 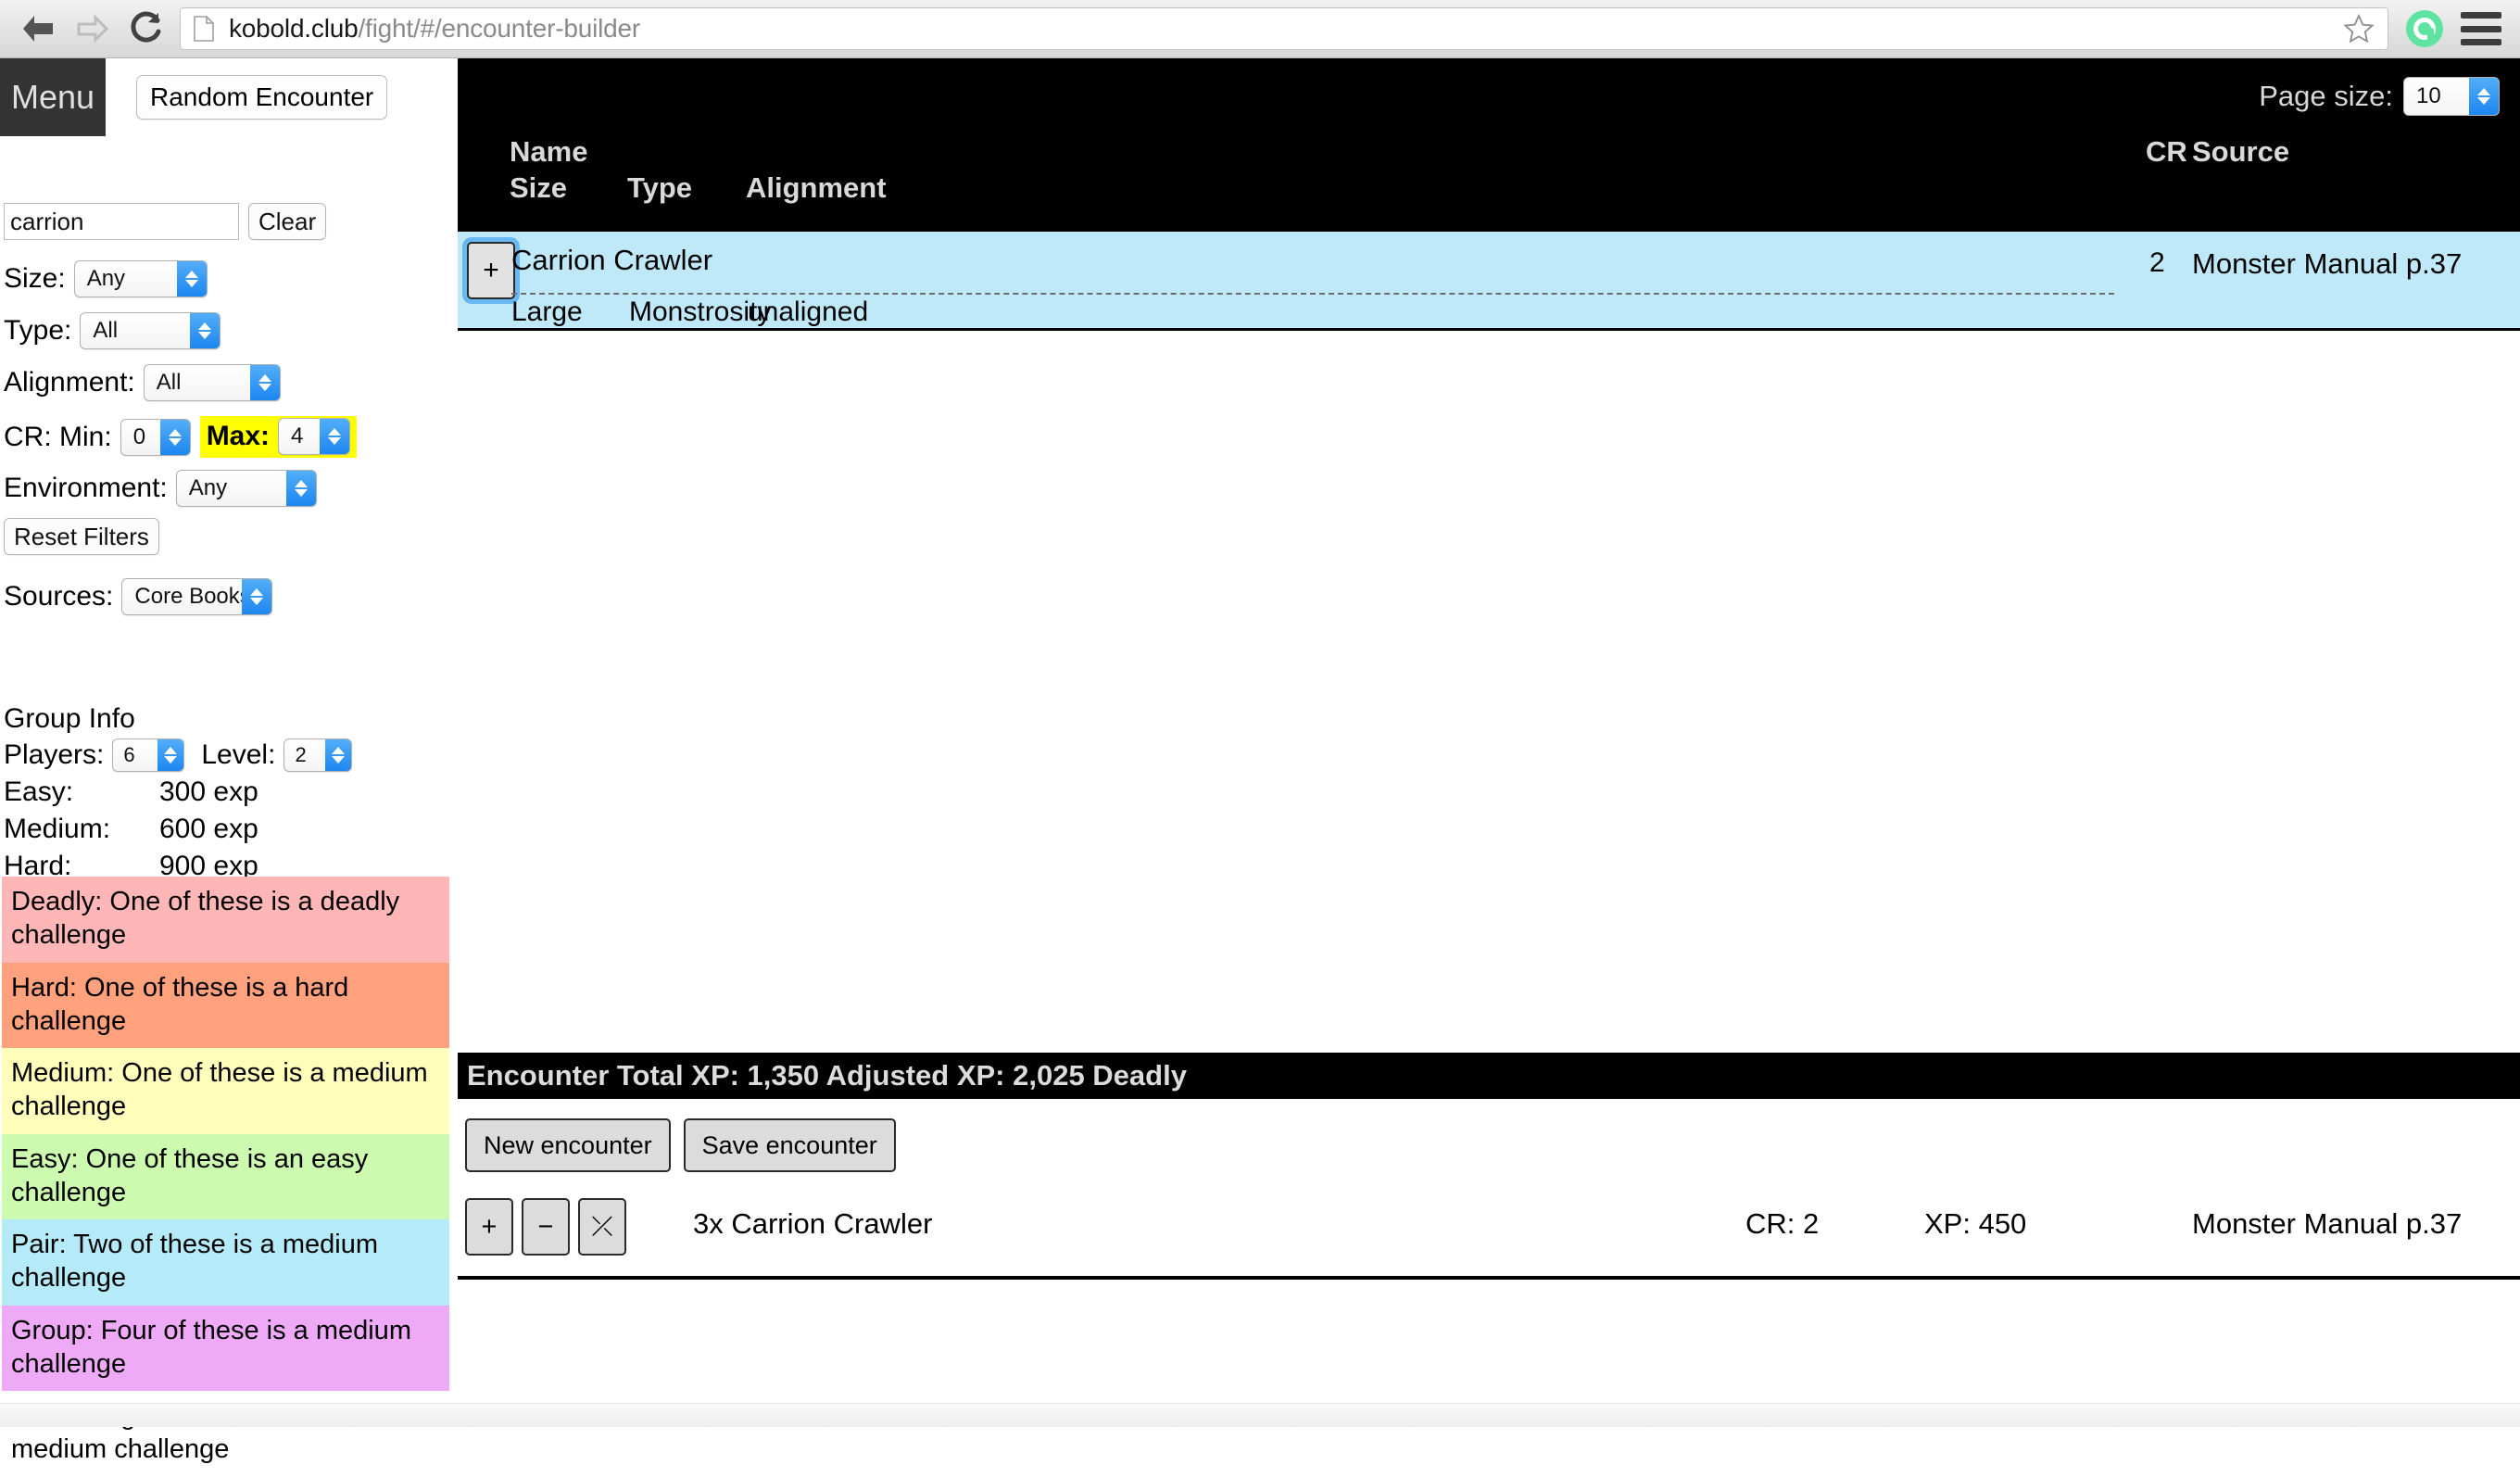 I want to click on menu-button: Menu, so click(x=53, y=97).